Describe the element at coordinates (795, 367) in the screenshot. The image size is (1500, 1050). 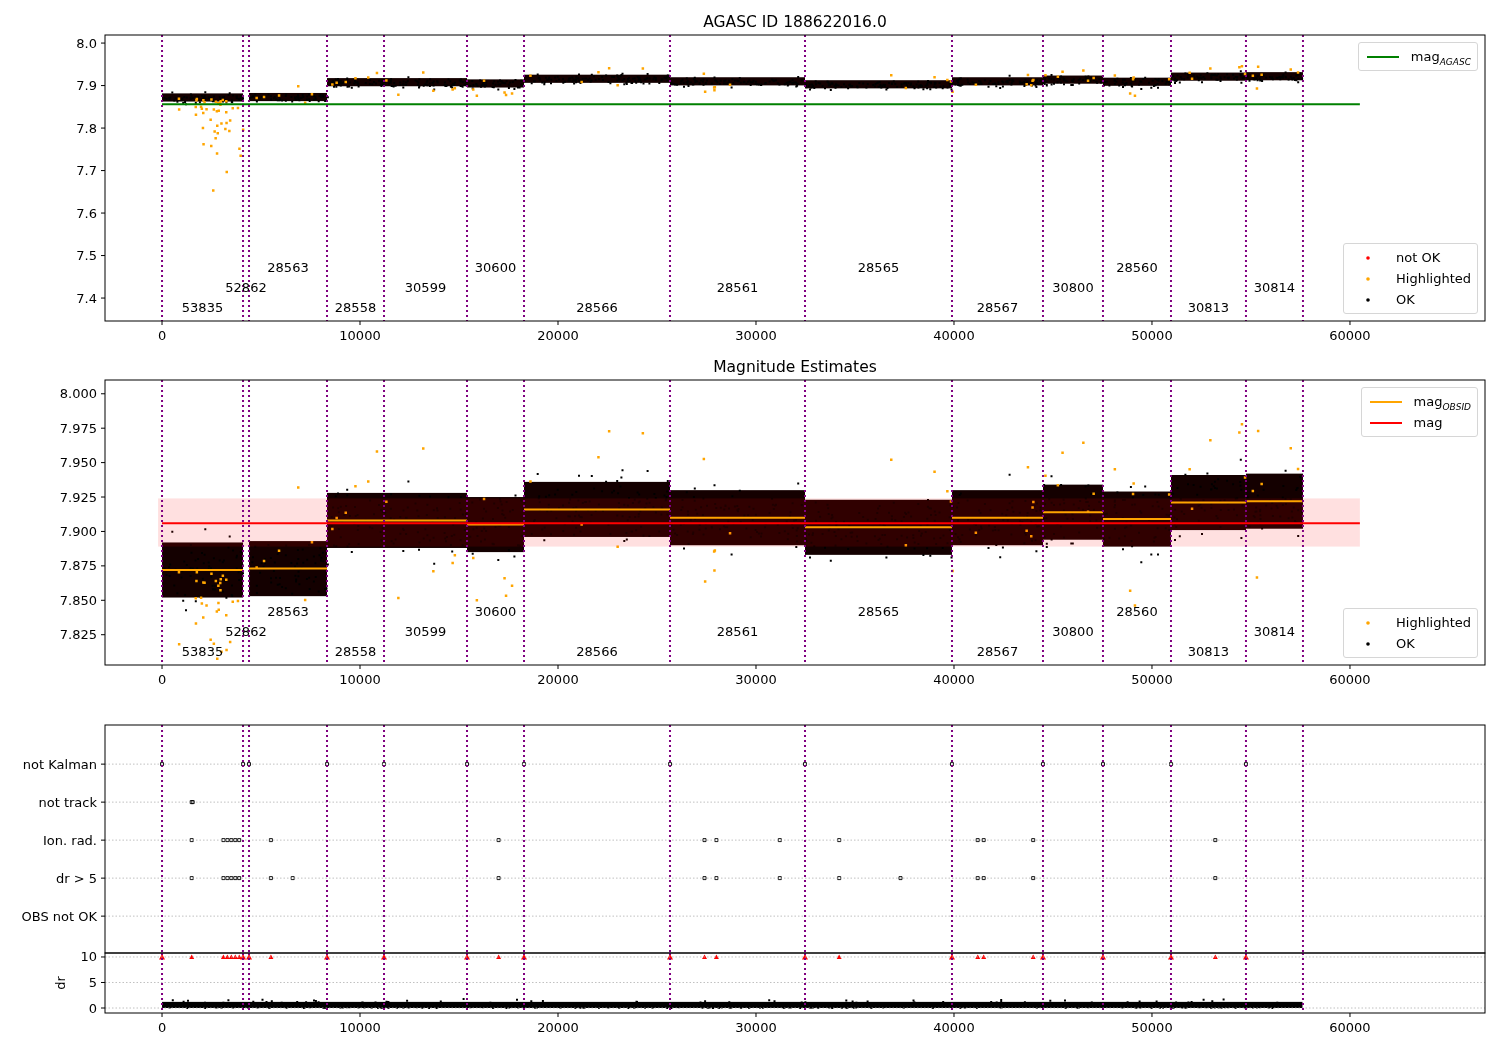
I see `chart-title: Magnitude Estimates` at that location.